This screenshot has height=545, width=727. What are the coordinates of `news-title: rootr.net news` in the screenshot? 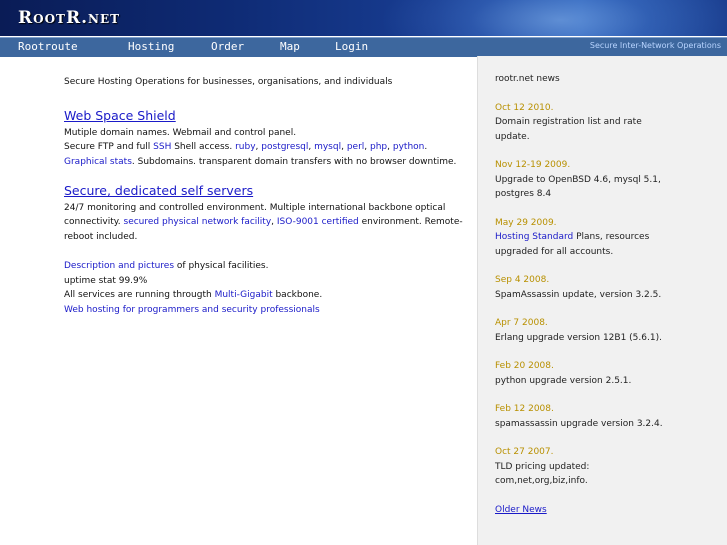 It's located at (527, 79).